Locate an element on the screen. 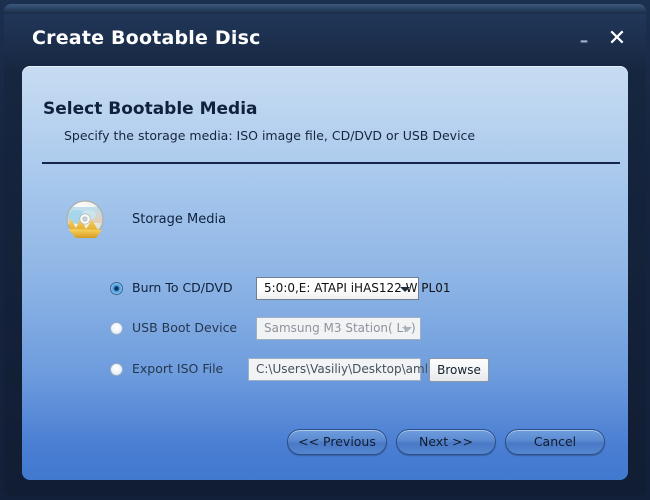  dropdown-usb-device: Samsung M3 Station( L: ) is located at coordinates (338, 328).